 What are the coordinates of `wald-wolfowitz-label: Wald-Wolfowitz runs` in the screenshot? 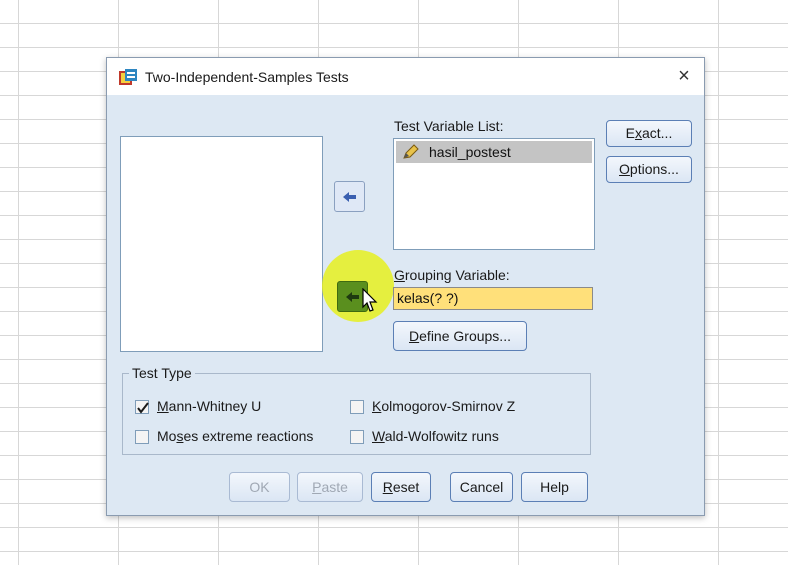 It's located at (435, 436).